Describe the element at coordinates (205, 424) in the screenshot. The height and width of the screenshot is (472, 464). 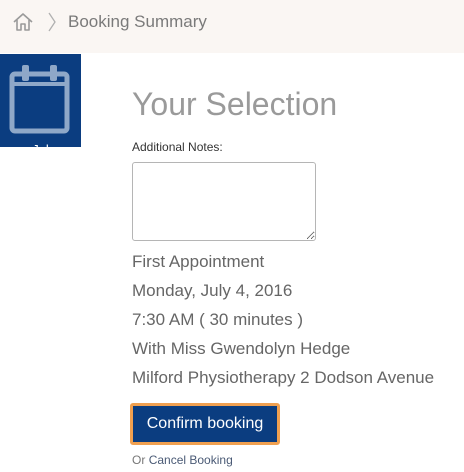
I see `confirm-booking-button: Confirm booking` at that location.